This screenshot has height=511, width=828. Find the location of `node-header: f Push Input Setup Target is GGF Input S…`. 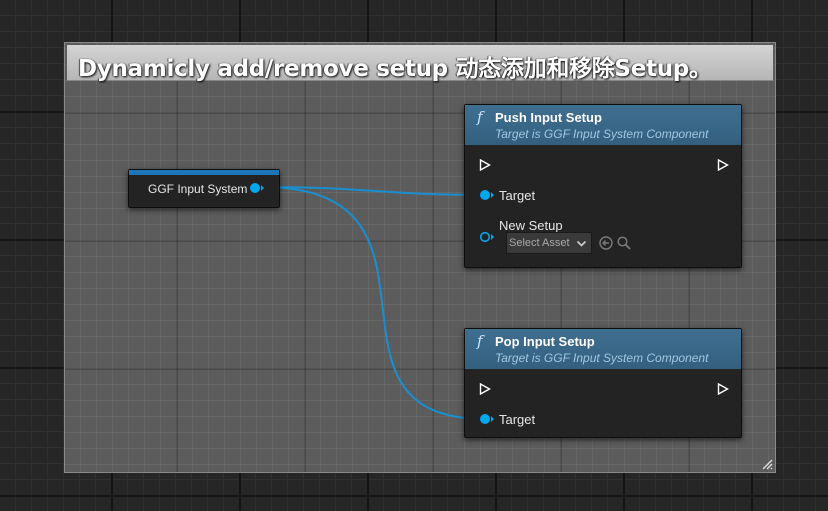

node-header: f Push Input Setup Target is GGF Input S… is located at coordinates (603, 125).